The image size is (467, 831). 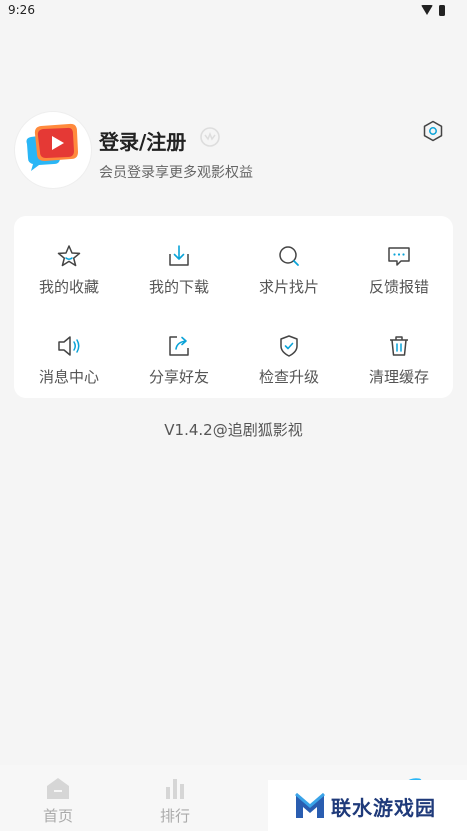 I want to click on status-bar: 9:26, so click(x=233, y=11).